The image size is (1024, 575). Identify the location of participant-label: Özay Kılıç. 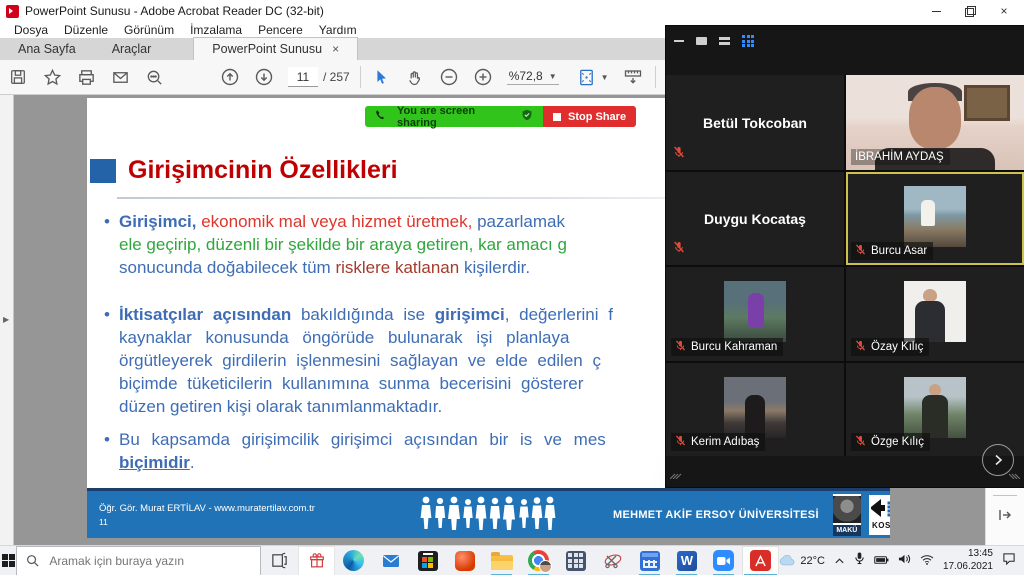
(890, 347).